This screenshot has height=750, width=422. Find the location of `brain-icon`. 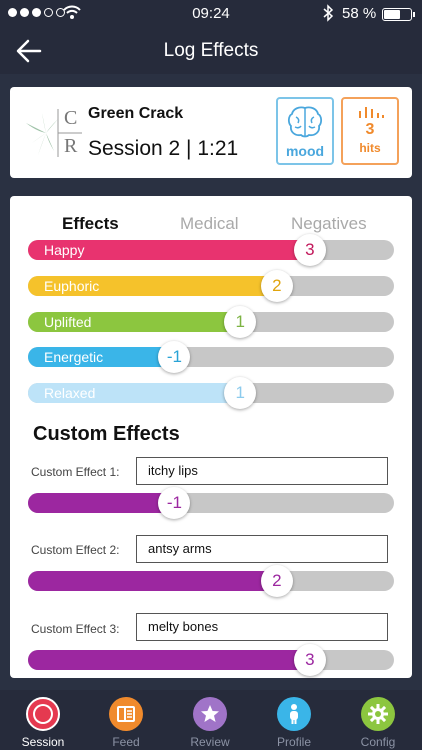

brain-icon is located at coordinates (305, 122).